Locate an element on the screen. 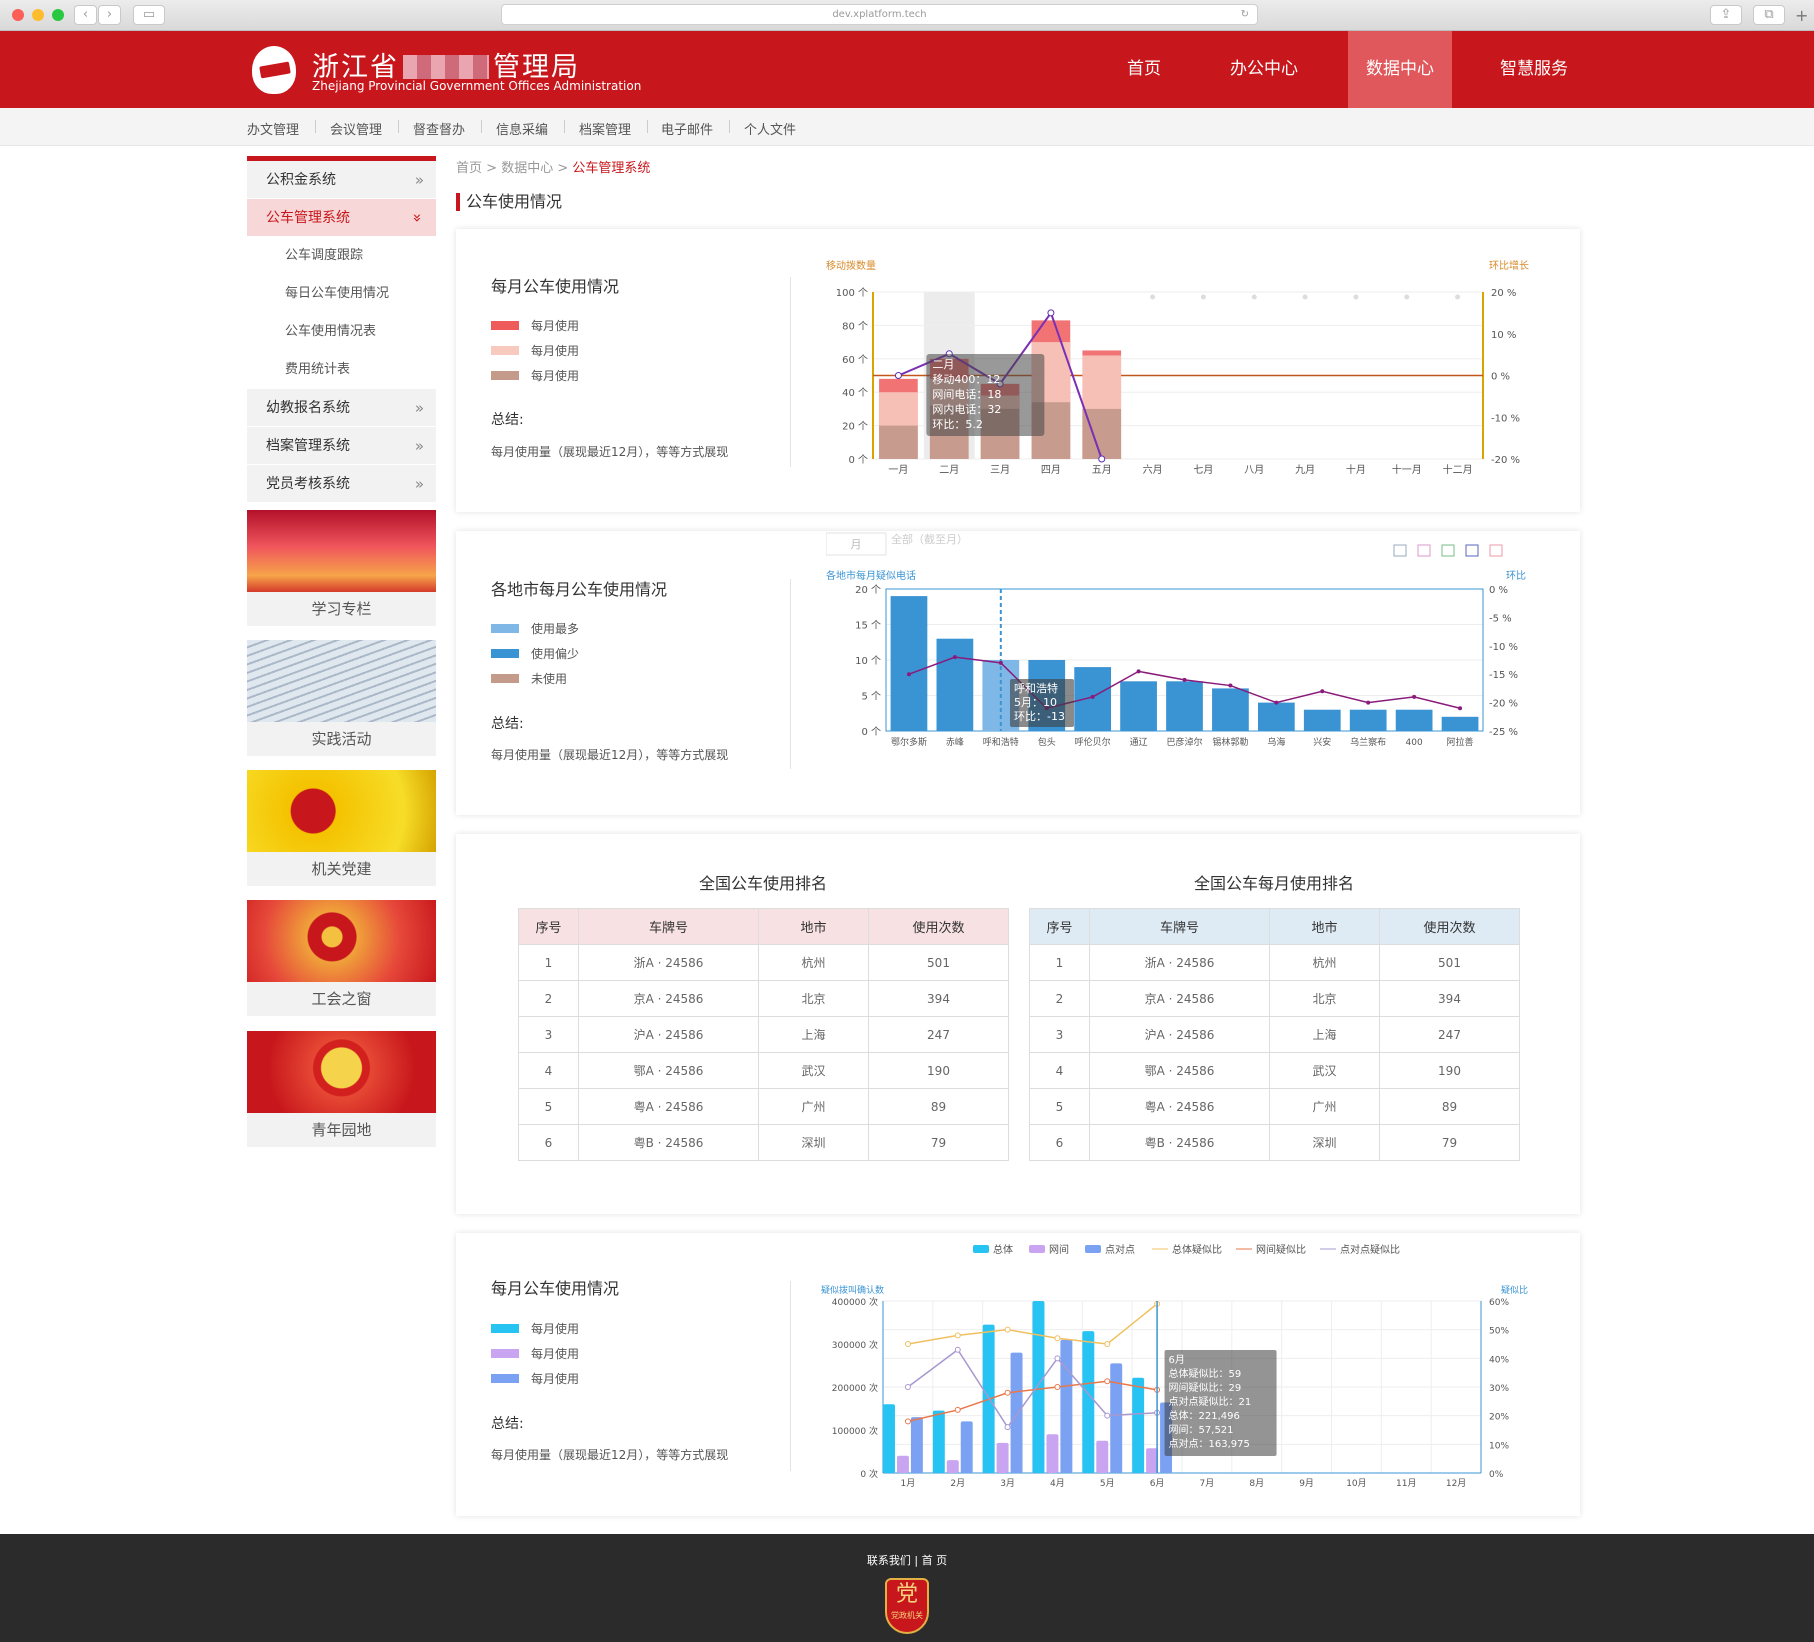 The image size is (1814, 1642). sidebar-sub-table: 公车使用情况表 is located at coordinates (341, 332).